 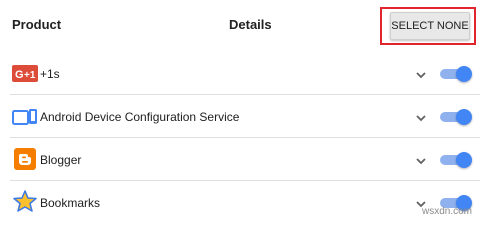 I want to click on select-none-button: SELECT NONE, so click(x=430, y=26).